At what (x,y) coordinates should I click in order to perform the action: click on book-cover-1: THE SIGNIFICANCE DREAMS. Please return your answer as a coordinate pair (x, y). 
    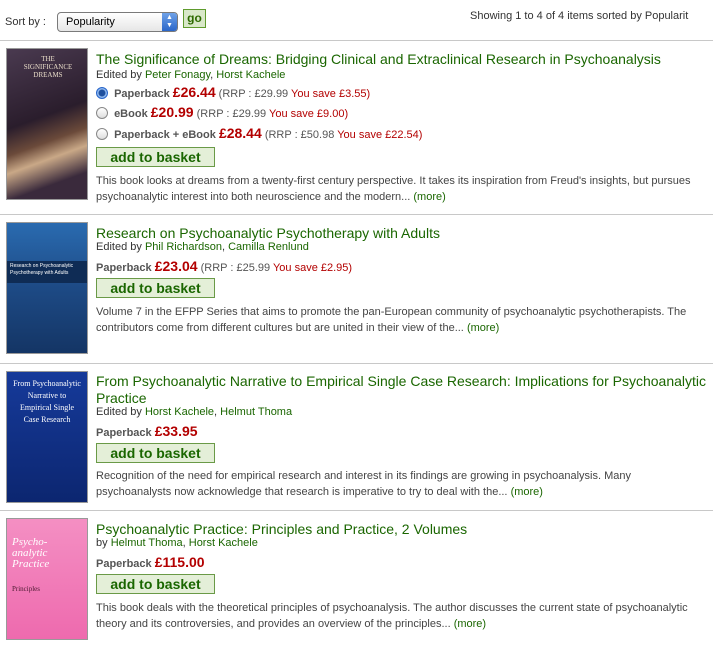
    Looking at the image, I should click on (47, 124).